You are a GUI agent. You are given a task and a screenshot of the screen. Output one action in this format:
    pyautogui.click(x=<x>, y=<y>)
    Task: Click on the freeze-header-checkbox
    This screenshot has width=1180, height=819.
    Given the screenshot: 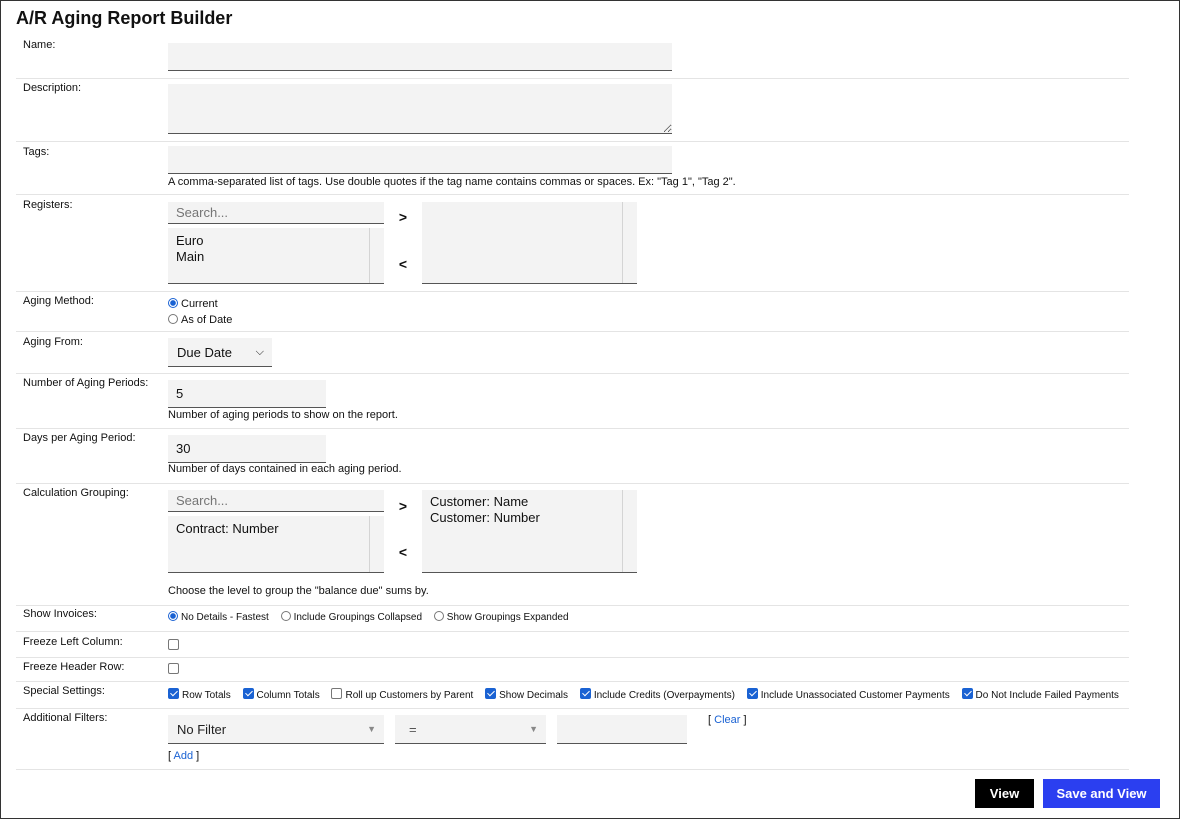 What is the action you would take?
    pyautogui.click(x=173, y=668)
    